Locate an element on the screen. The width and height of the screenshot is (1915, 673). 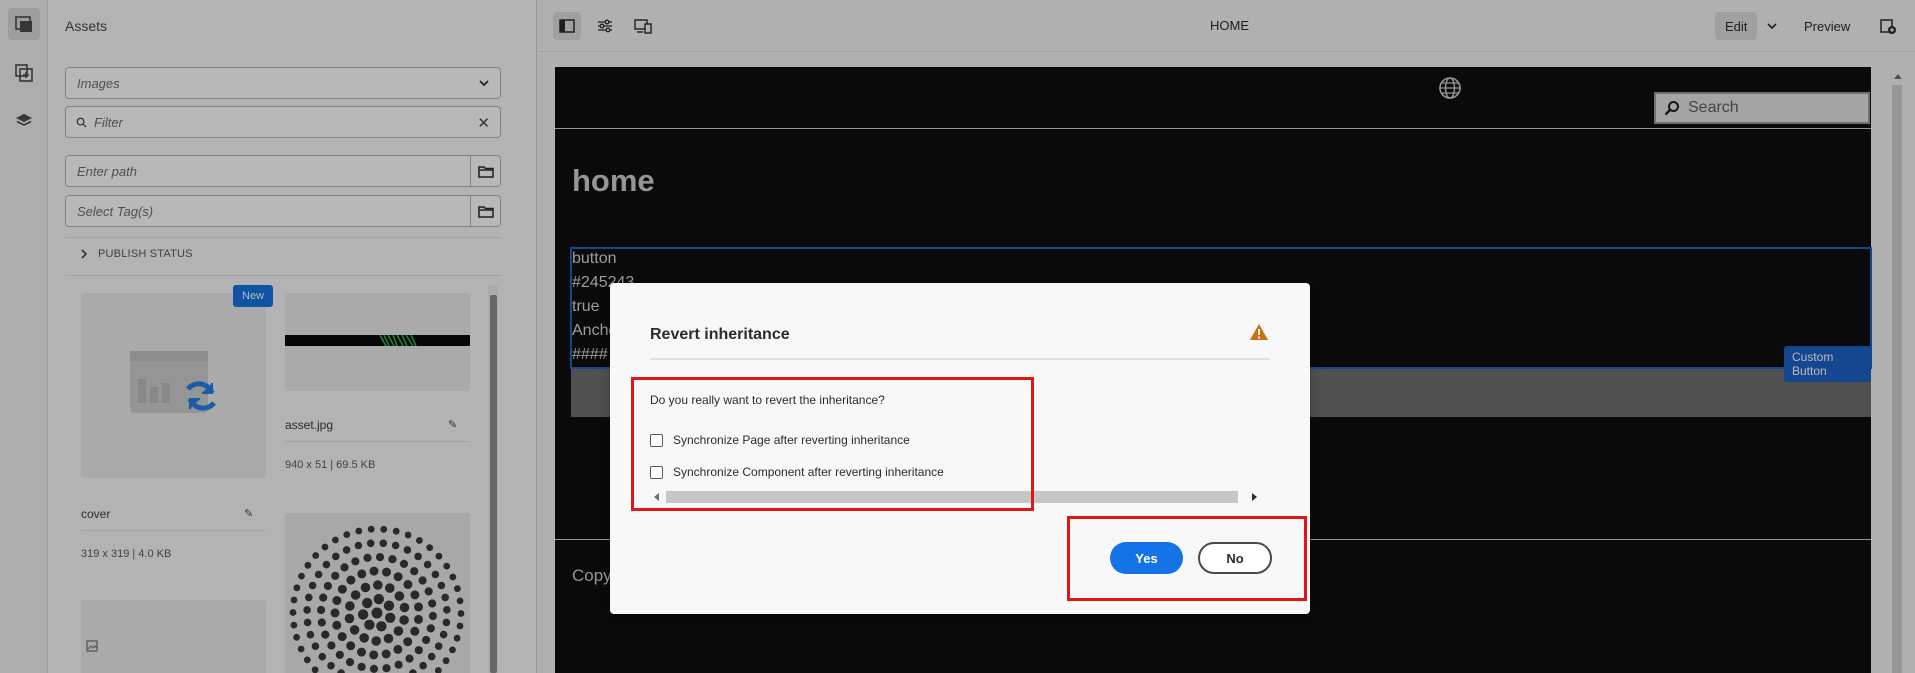
dialog-title: Revert inheritance is located at coordinates (720, 334).